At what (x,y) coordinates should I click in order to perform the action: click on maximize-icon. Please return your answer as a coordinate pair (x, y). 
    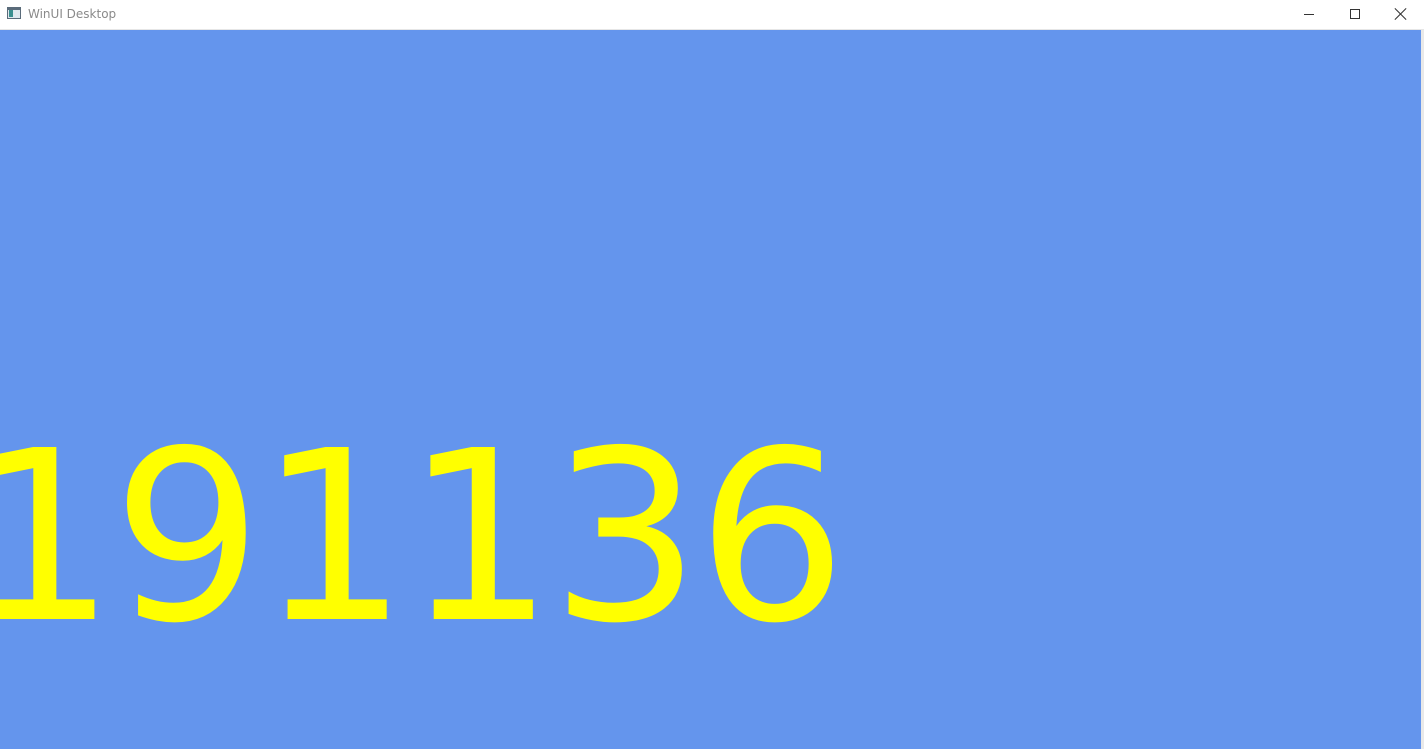
    Looking at the image, I should click on (1355, 14).